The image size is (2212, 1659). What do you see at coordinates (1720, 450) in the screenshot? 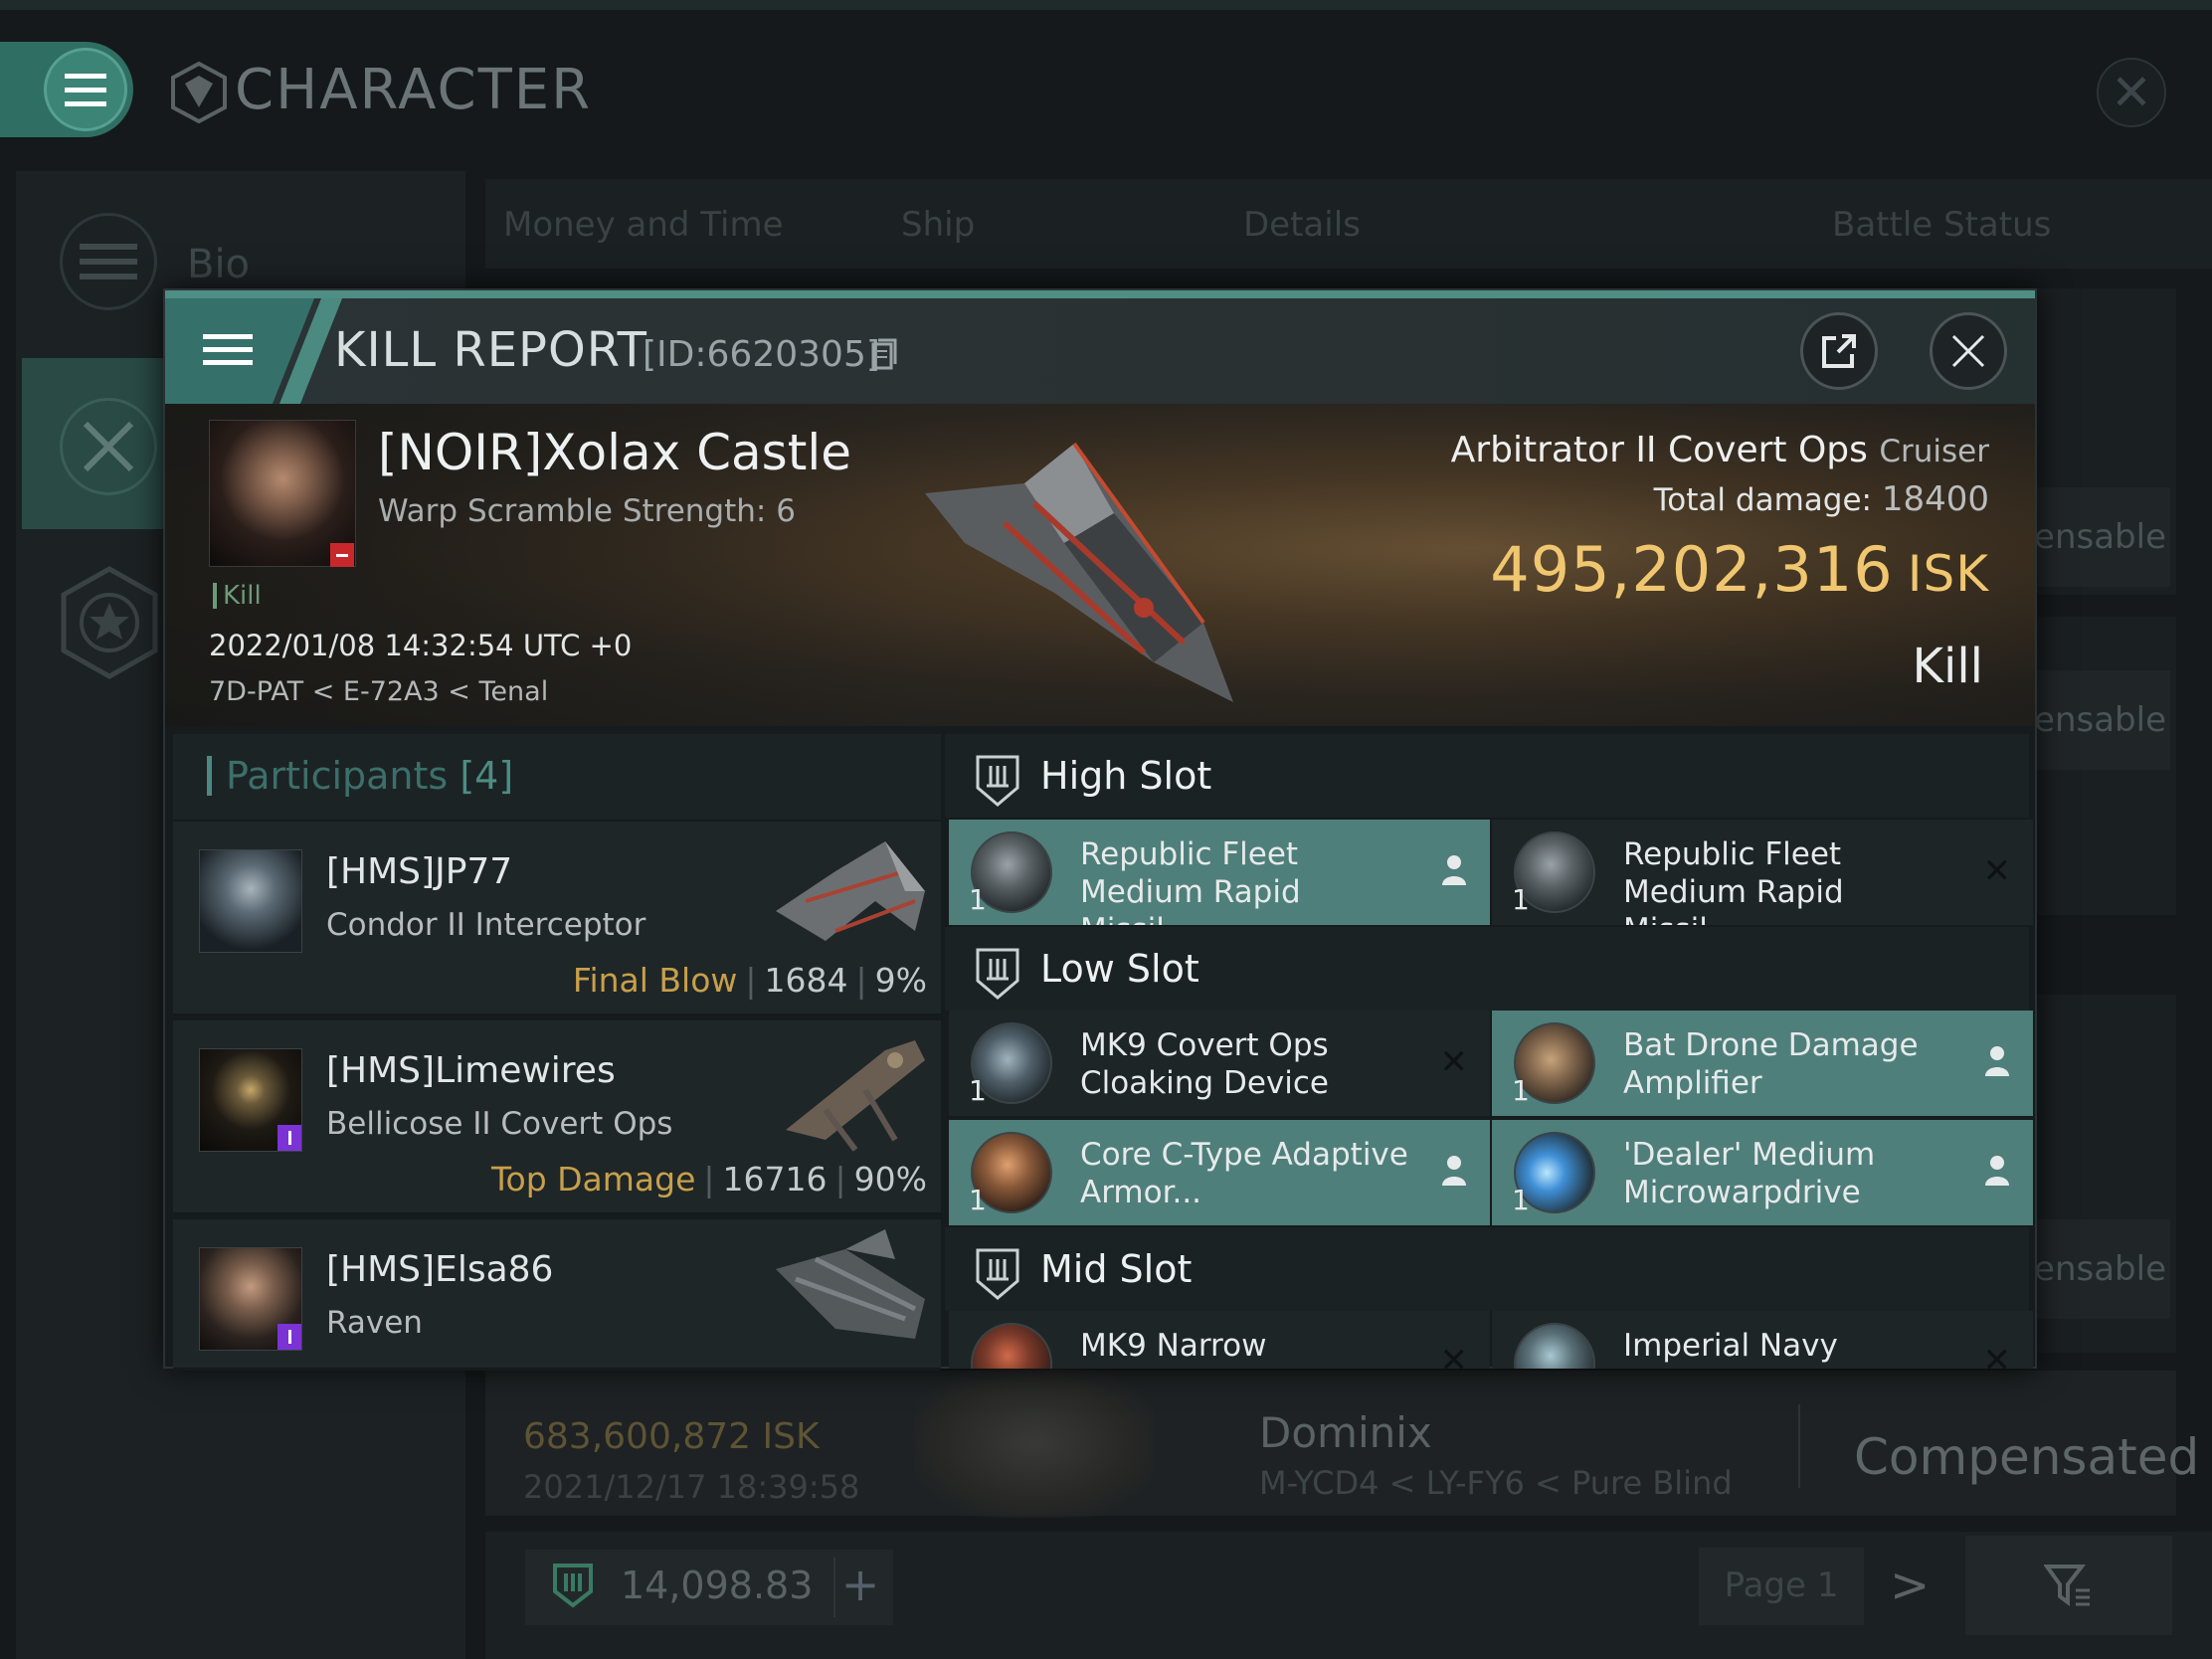
I see `victim-ship-name: Arbitrator II Covert Ops Cruiser` at bounding box center [1720, 450].